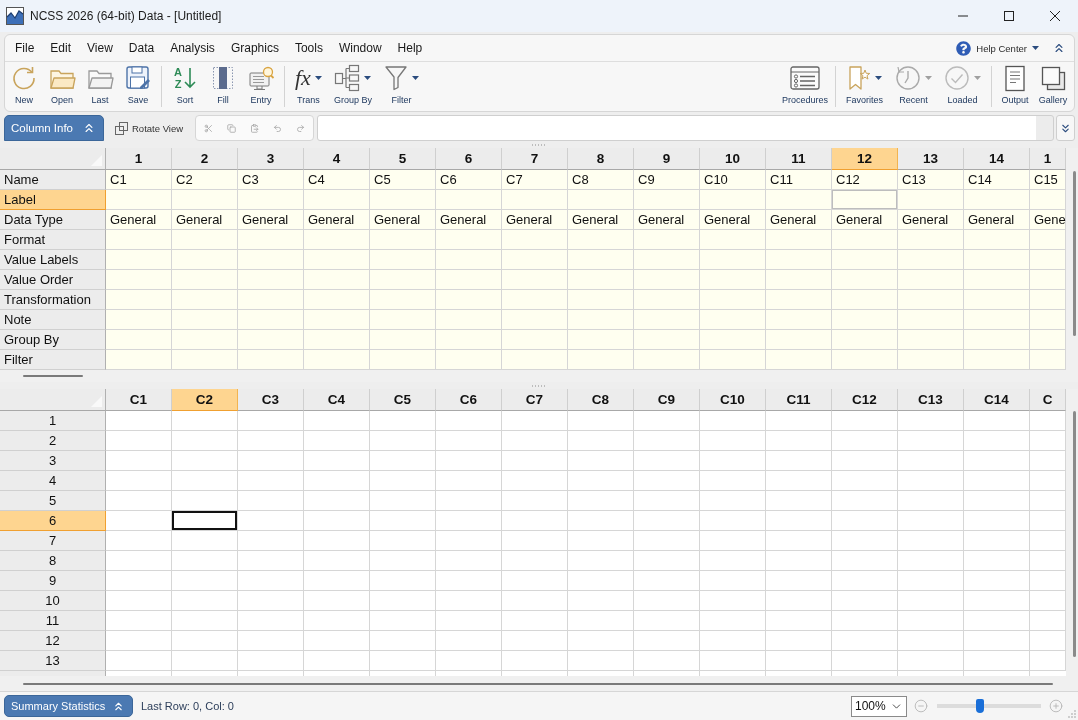 The image size is (1078, 720). Describe the element at coordinates (864, 86) in the screenshot. I see `toolbar-button: Favorites` at that location.